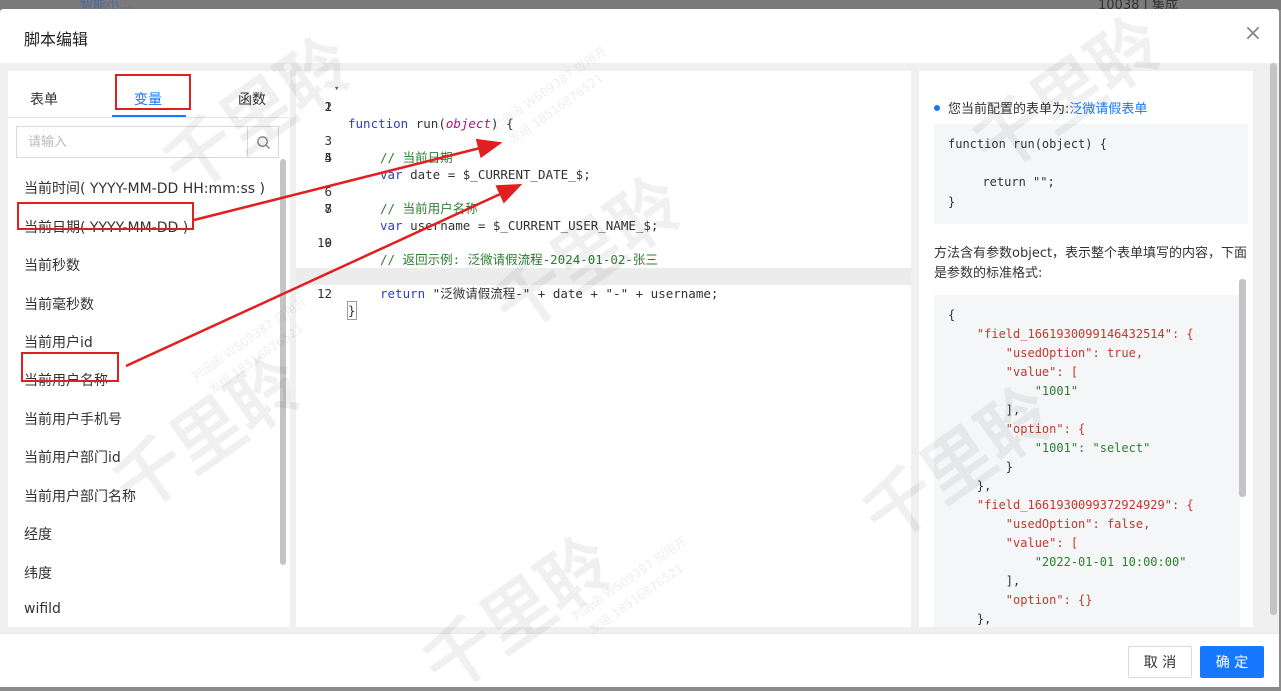 The height and width of the screenshot is (691, 1281). Describe the element at coordinates (1017, 429) in the screenshot. I see `json-line: "option": {` at that location.